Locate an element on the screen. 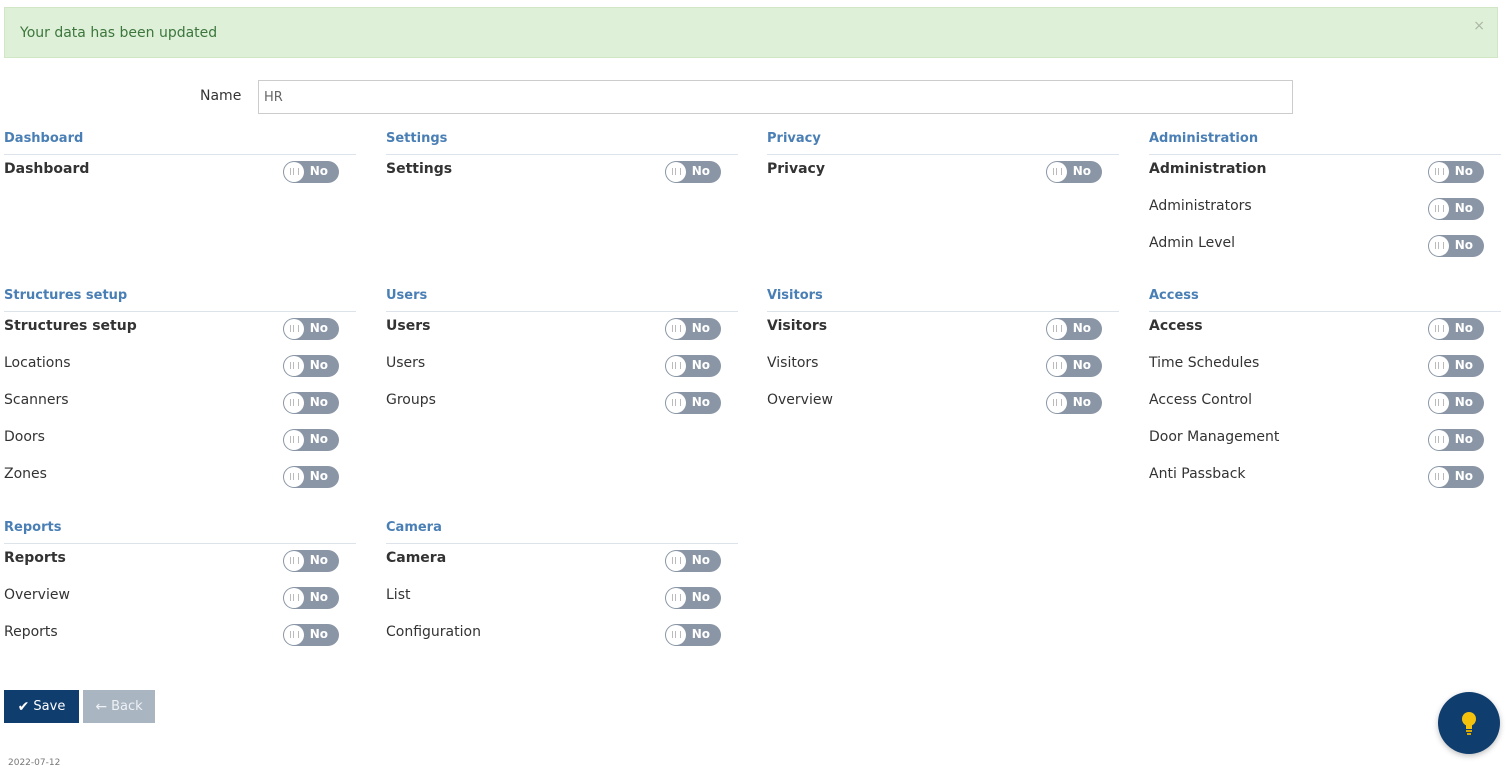 The width and height of the screenshot is (1509, 768). permission-row-main: Privacy No is located at coordinates (943, 173).